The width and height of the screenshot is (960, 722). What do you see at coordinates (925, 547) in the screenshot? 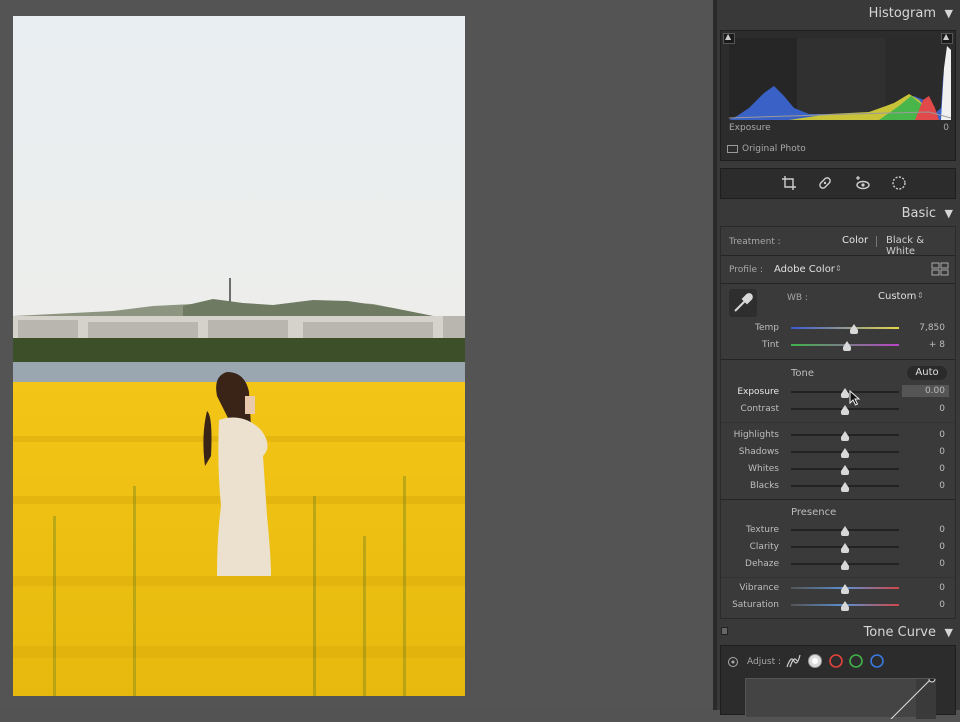
I see `clarity-value: 0` at bounding box center [925, 547].